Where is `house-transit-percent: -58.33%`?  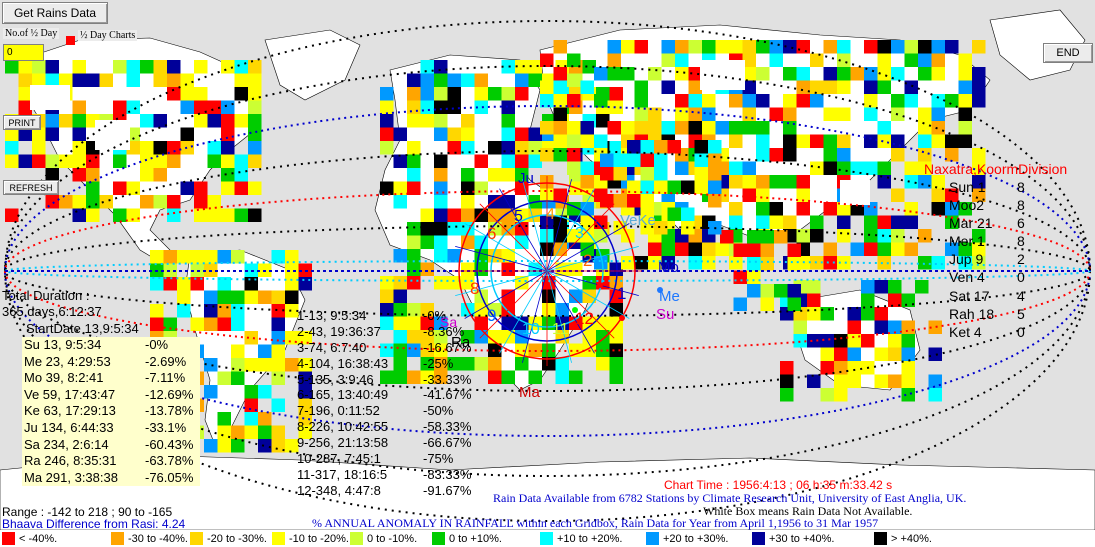 house-transit-percent: -58.33% is located at coordinates (447, 427).